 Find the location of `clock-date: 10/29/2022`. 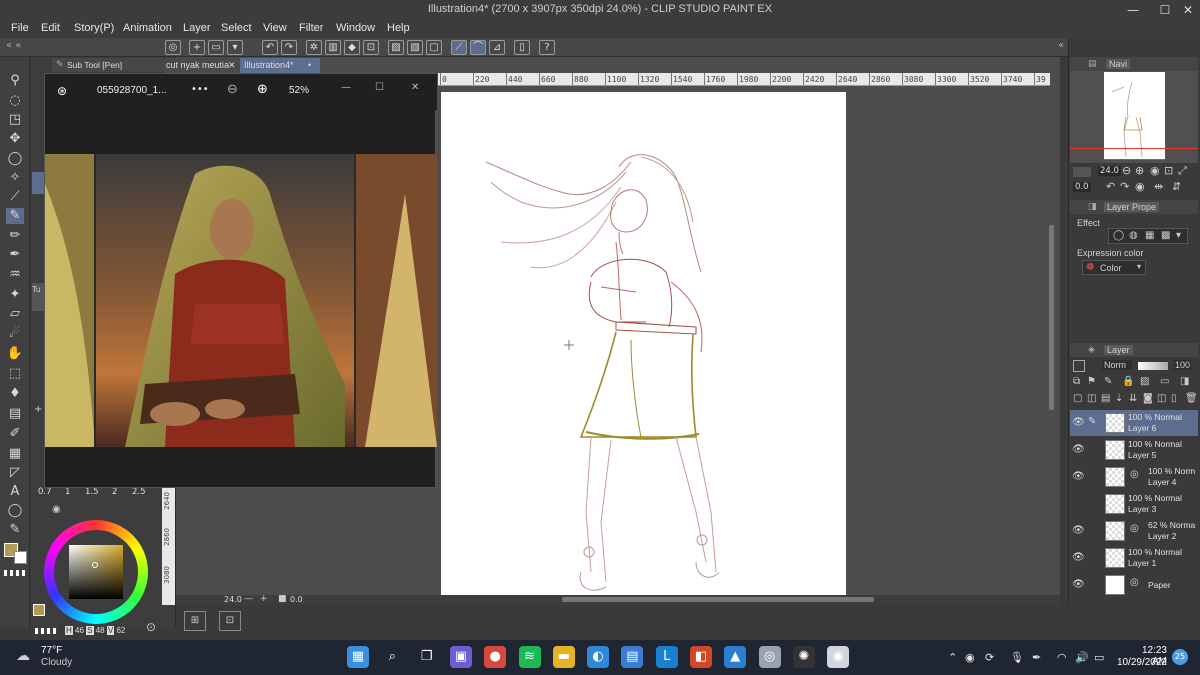

clock-date: 10/29/2022 is located at coordinates (1141, 662).